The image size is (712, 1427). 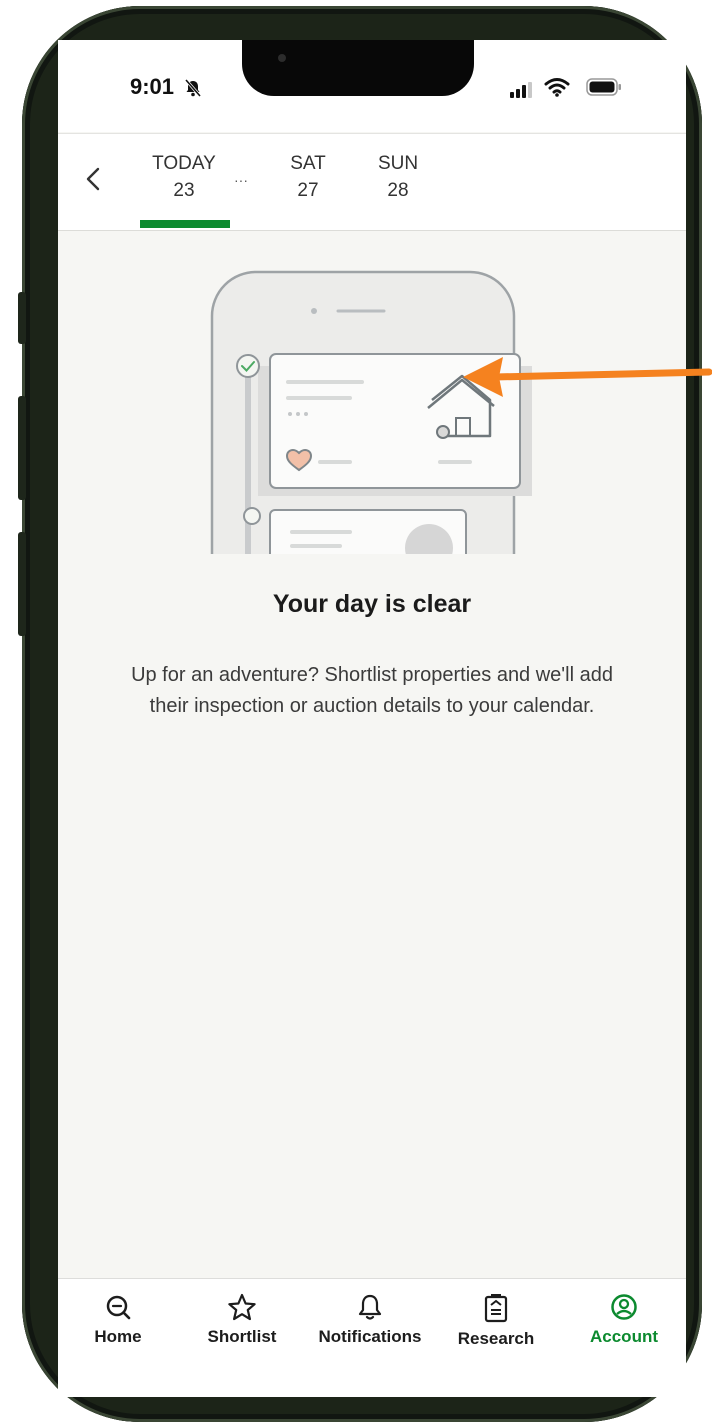 What do you see at coordinates (398, 177) in the screenshot?
I see `date-tab-sun: SUN 28` at bounding box center [398, 177].